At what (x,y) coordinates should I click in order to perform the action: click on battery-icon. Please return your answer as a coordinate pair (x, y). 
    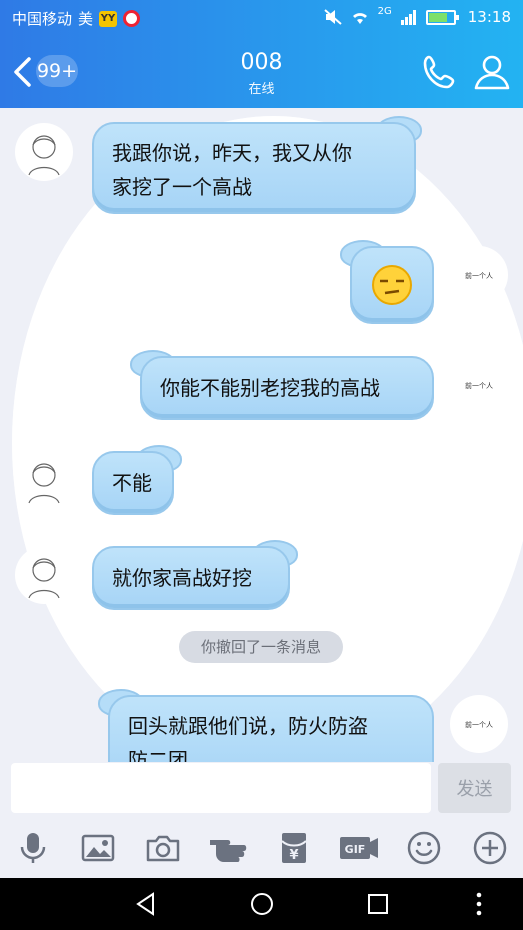
    Looking at the image, I should click on (442, 17).